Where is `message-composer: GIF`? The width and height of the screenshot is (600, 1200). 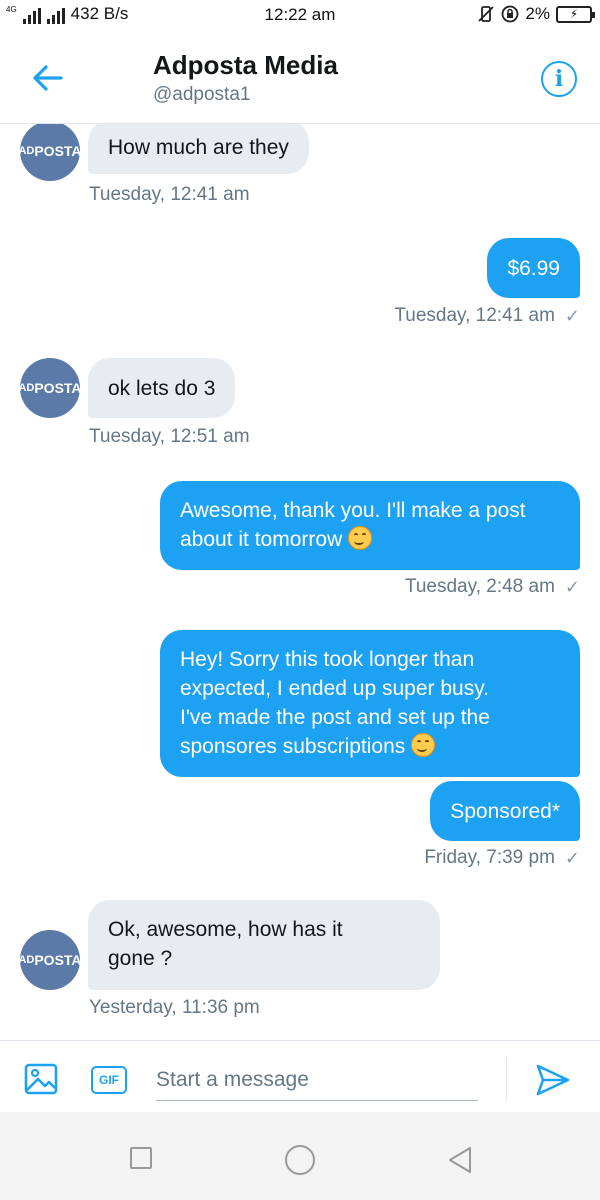 message-composer: GIF is located at coordinates (300, 1076).